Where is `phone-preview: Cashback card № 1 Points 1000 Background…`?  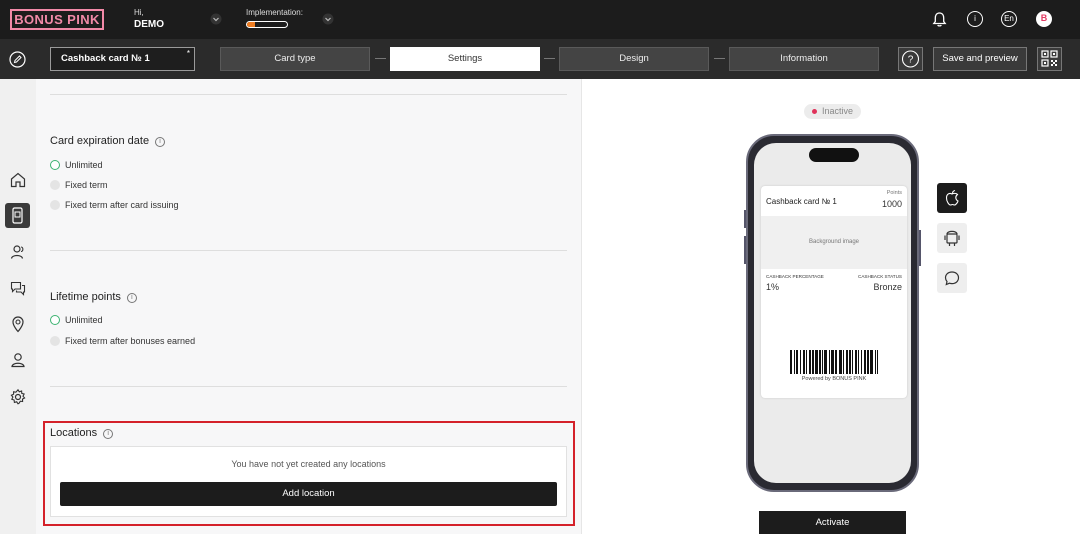
phone-preview: Cashback card № 1 Points 1000 Background… is located at coordinates (832, 313).